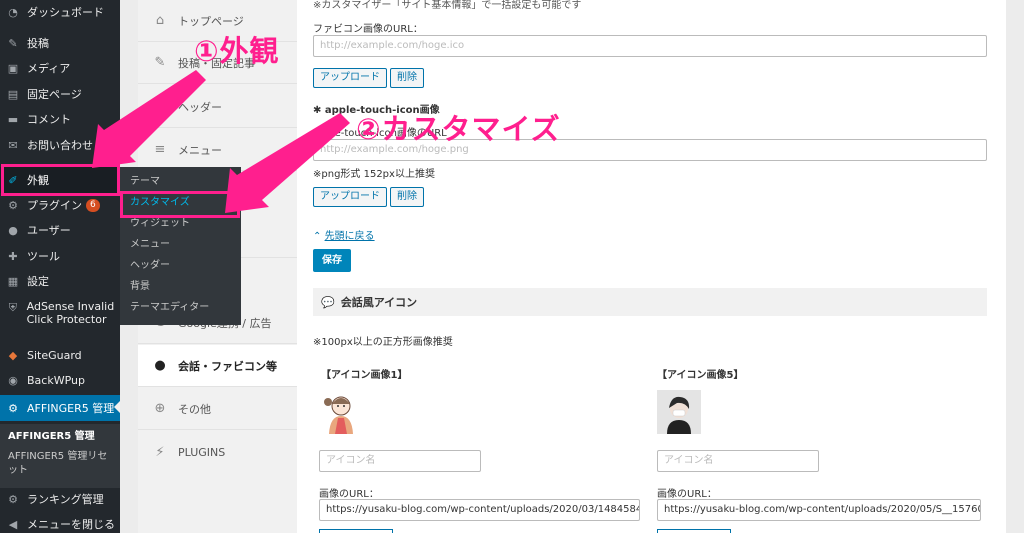 The height and width of the screenshot is (533, 1024). I want to click on step1-annotation: ①外観, so click(237, 51).